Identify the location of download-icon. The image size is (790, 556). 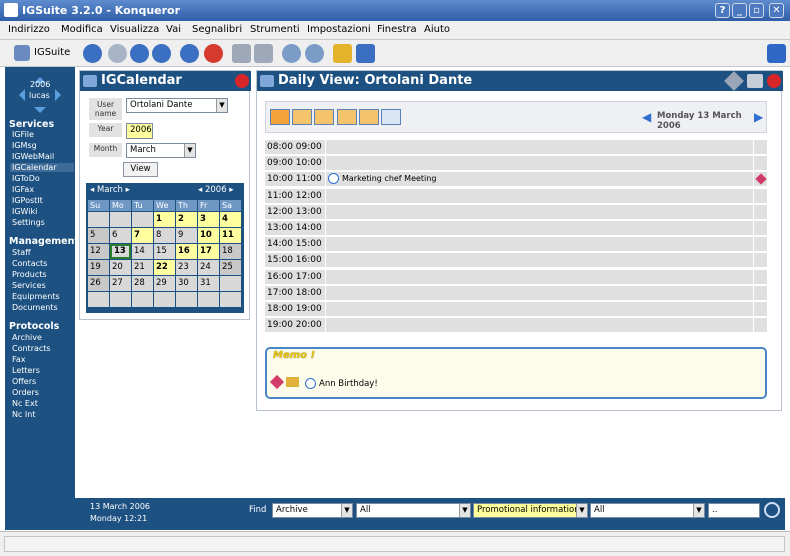
(365, 53).